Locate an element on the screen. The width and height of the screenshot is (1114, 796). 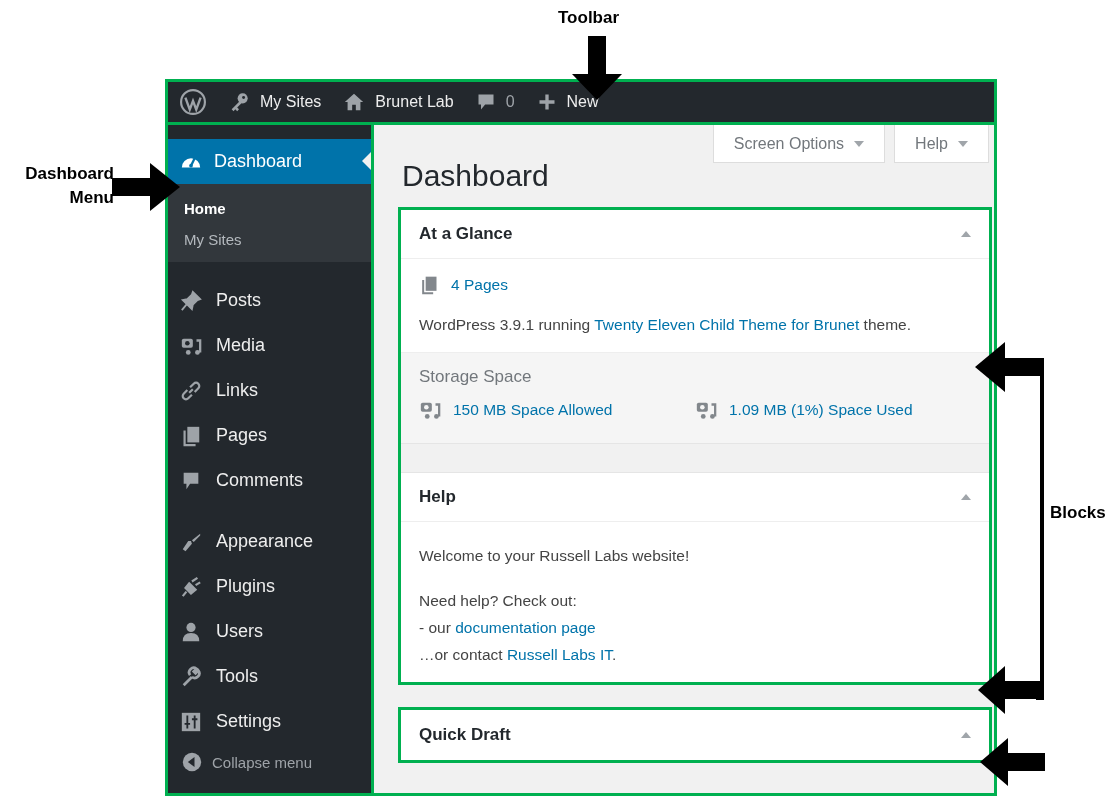
screen-tab: Help is located at coordinates (941, 144).